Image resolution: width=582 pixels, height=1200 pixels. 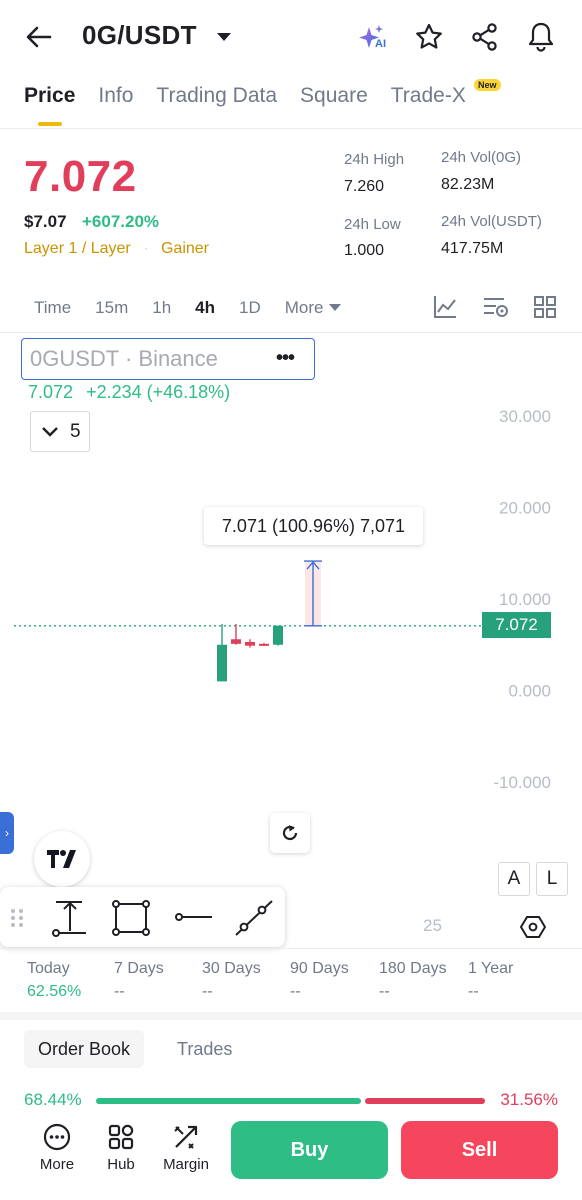 What do you see at coordinates (216, 96) in the screenshot?
I see `tab-trading-data: Trading Data` at bounding box center [216, 96].